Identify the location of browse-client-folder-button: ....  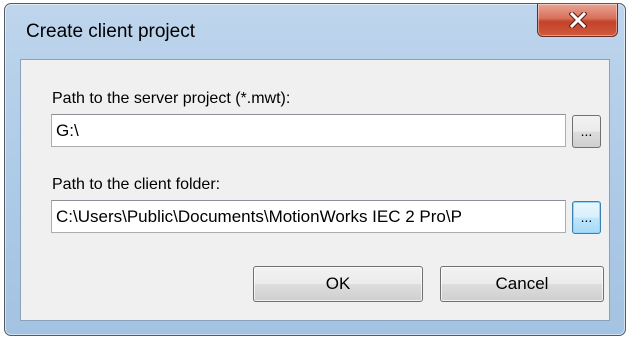
(586, 217).